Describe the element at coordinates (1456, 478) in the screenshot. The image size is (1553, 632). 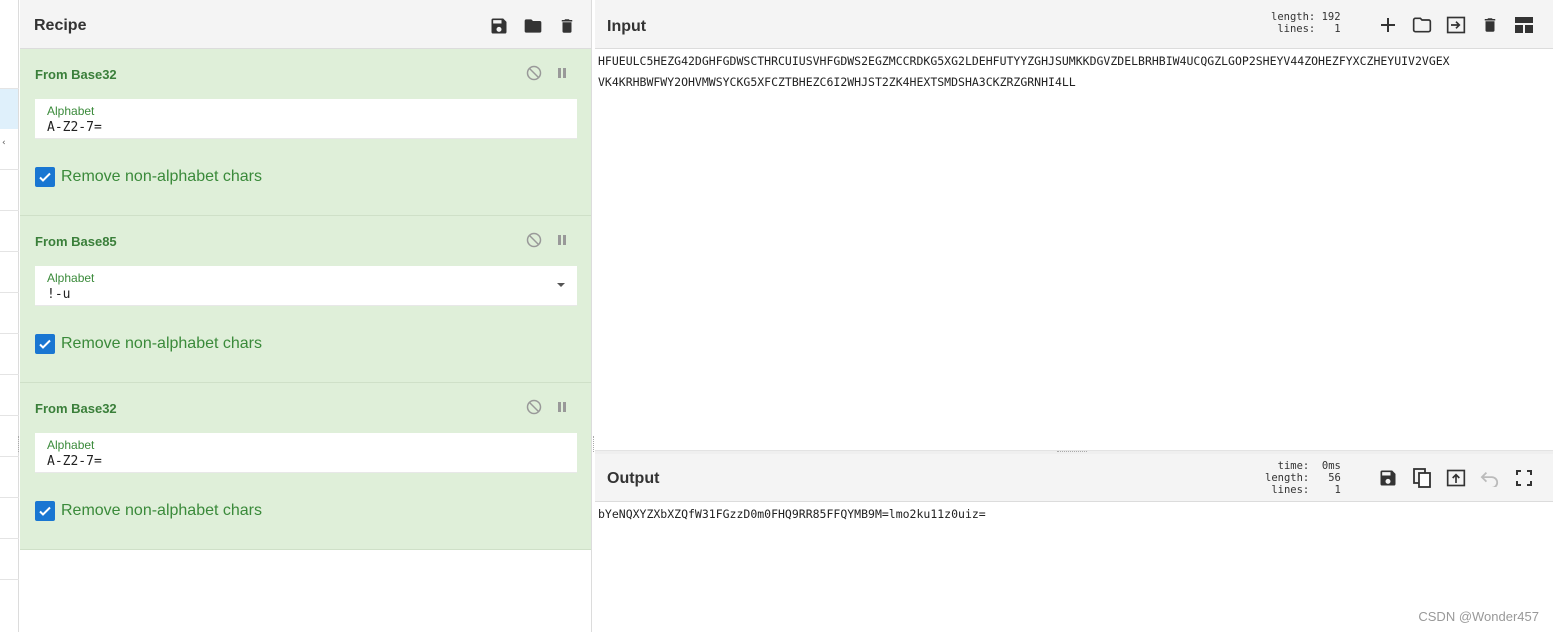
I see `replace-input-icon` at that location.